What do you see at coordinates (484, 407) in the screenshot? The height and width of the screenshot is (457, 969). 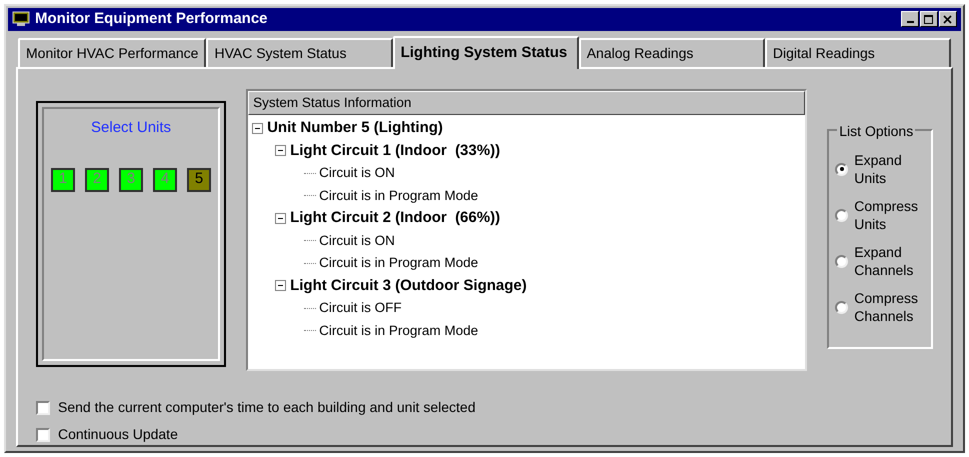 I see `checkbox-option: Send the current computer's time to each building and unit selected` at bounding box center [484, 407].